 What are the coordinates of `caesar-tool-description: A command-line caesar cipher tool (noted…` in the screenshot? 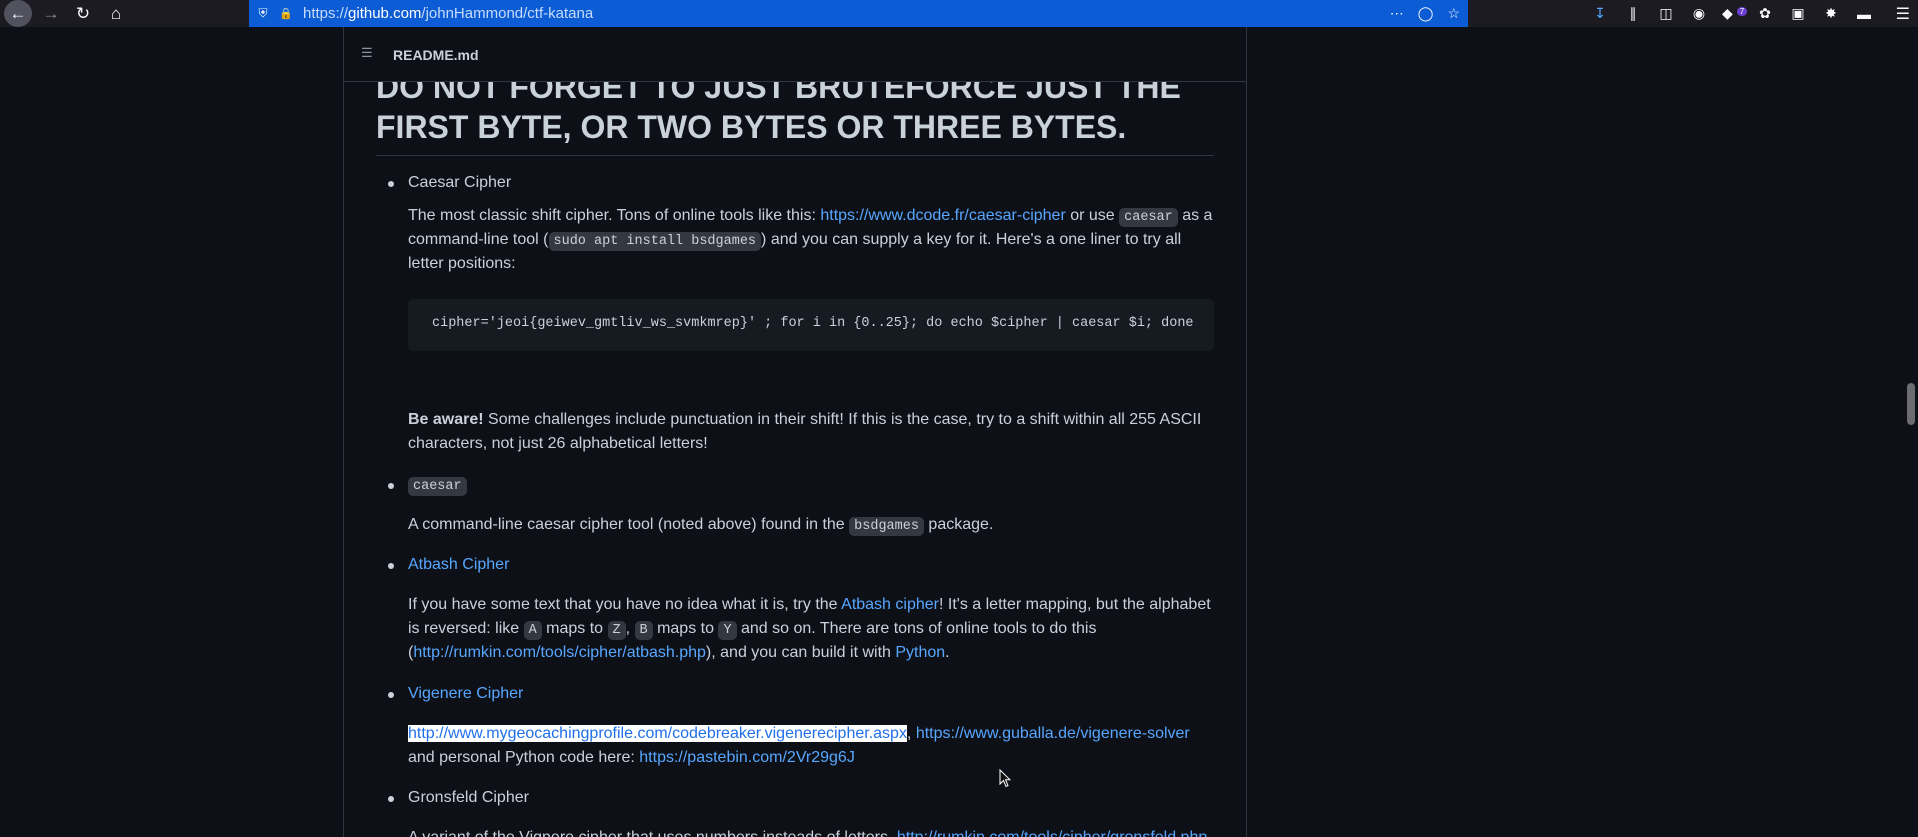 It's located at (701, 526).